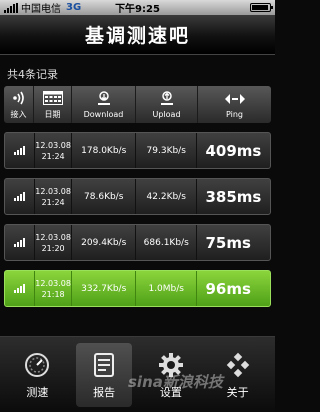 The image size is (320, 412). I want to click on column-header-date: 日期, so click(53, 104).